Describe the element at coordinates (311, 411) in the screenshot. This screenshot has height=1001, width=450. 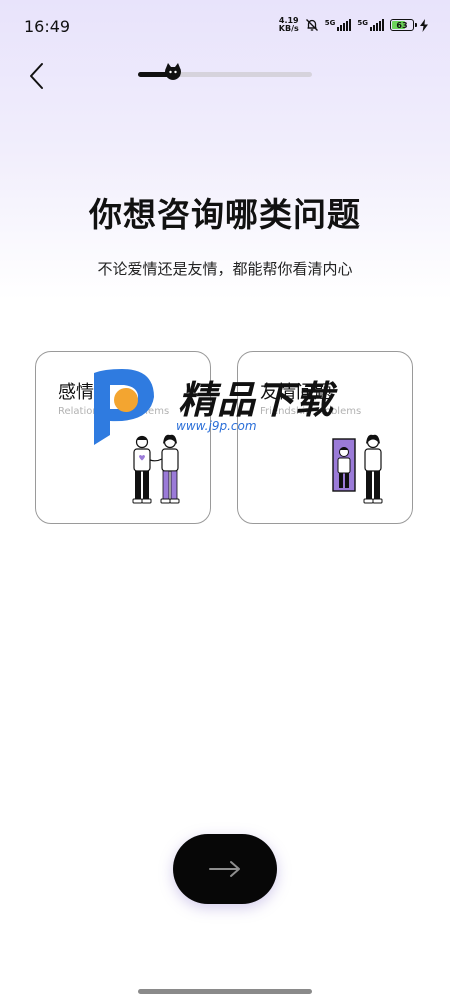
I see `option-subtitle: Friendship problems` at that location.